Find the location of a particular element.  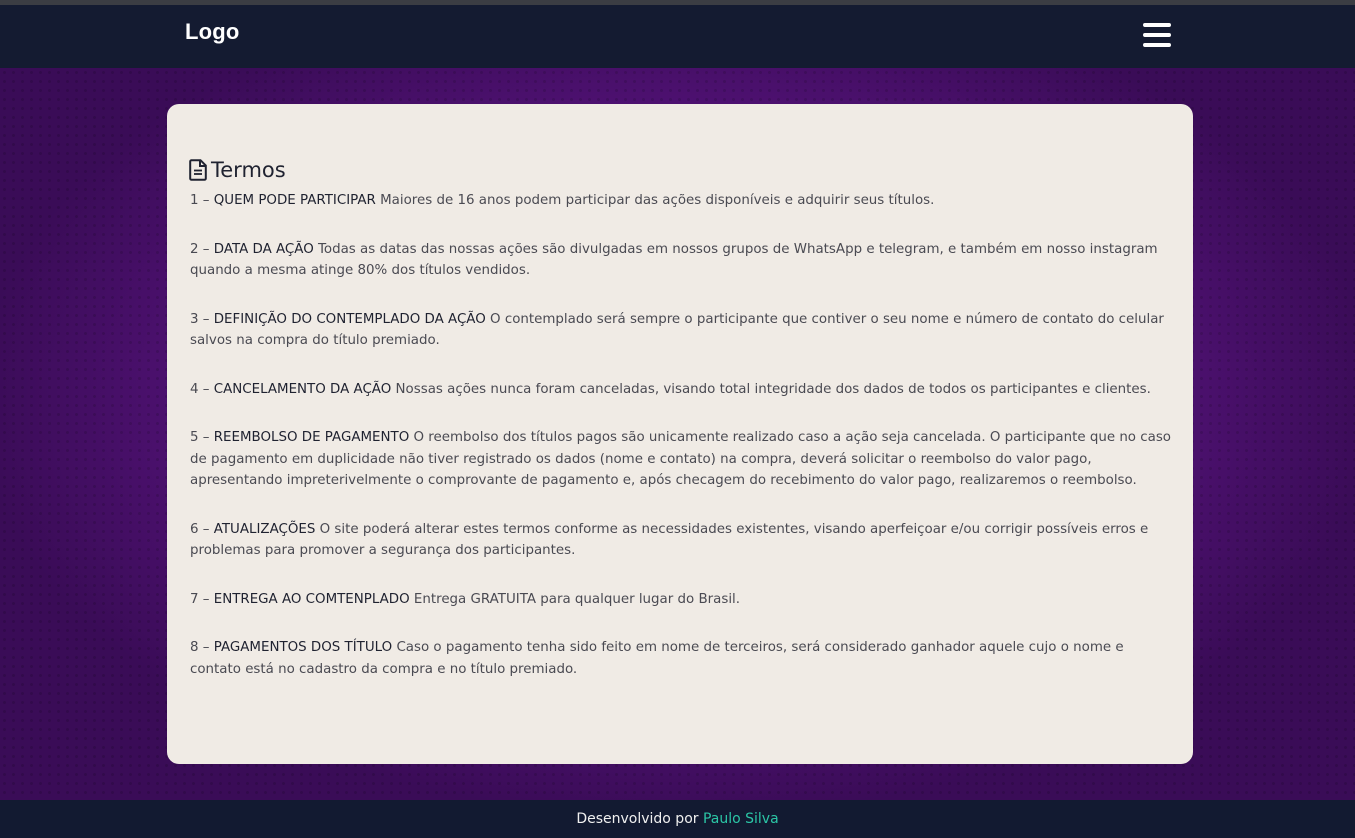

footer: Desenvolvido por Paulo Silva is located at coordinates (677, 818).